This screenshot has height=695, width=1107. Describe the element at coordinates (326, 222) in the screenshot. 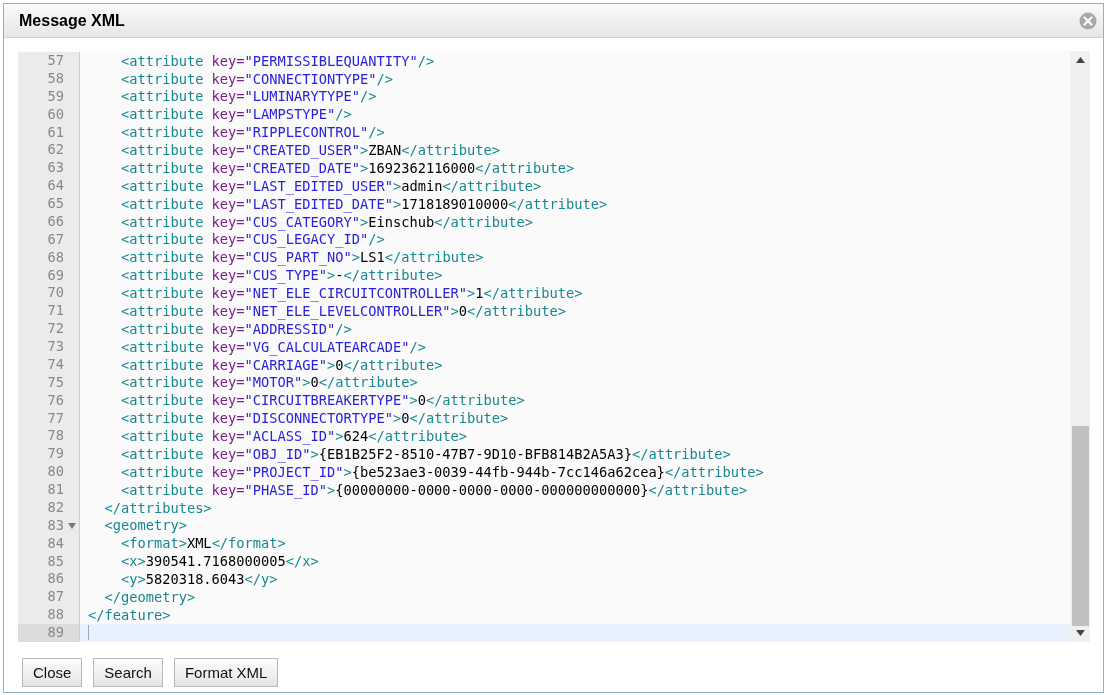

I see `code-line: <attribute key="CUS_CATEGORY">Einschub</attribute>` at that location.